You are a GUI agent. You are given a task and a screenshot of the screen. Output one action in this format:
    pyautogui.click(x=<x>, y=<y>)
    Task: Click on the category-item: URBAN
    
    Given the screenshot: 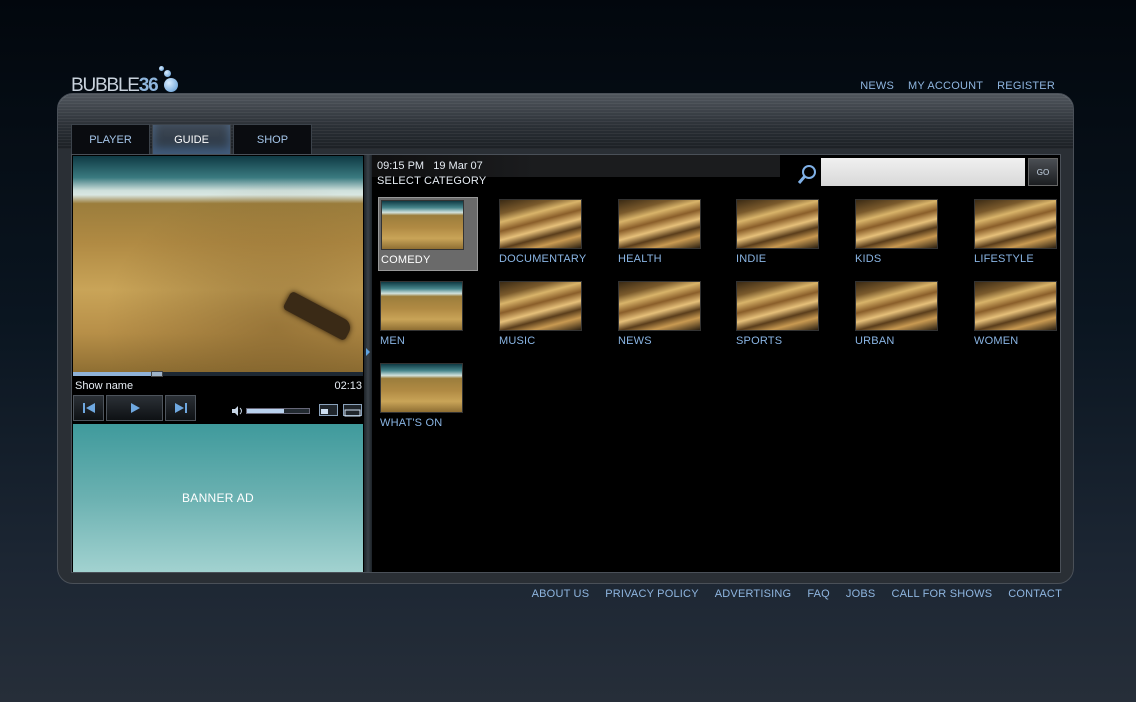 What is the action you would take?
    pyautogui.click(x=903, y=316)
    